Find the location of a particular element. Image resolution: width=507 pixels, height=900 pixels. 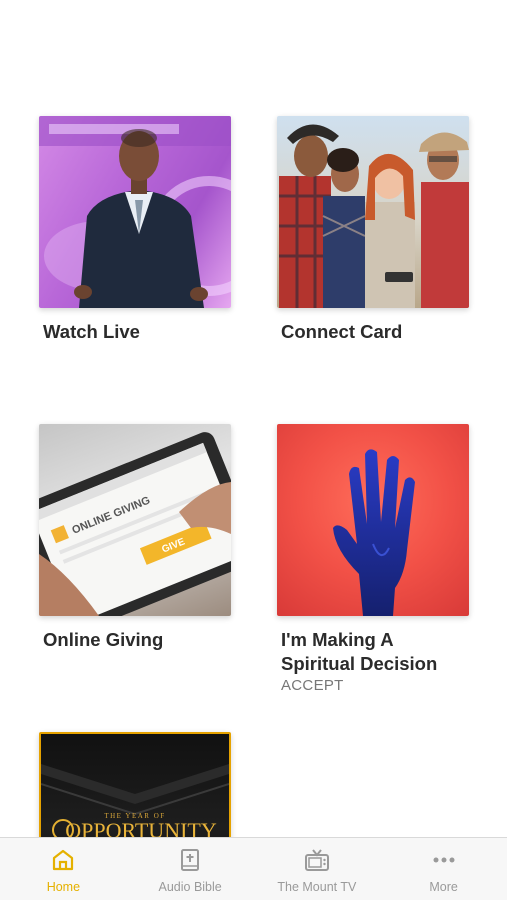

home-icon is located at coordinates (63, 860).